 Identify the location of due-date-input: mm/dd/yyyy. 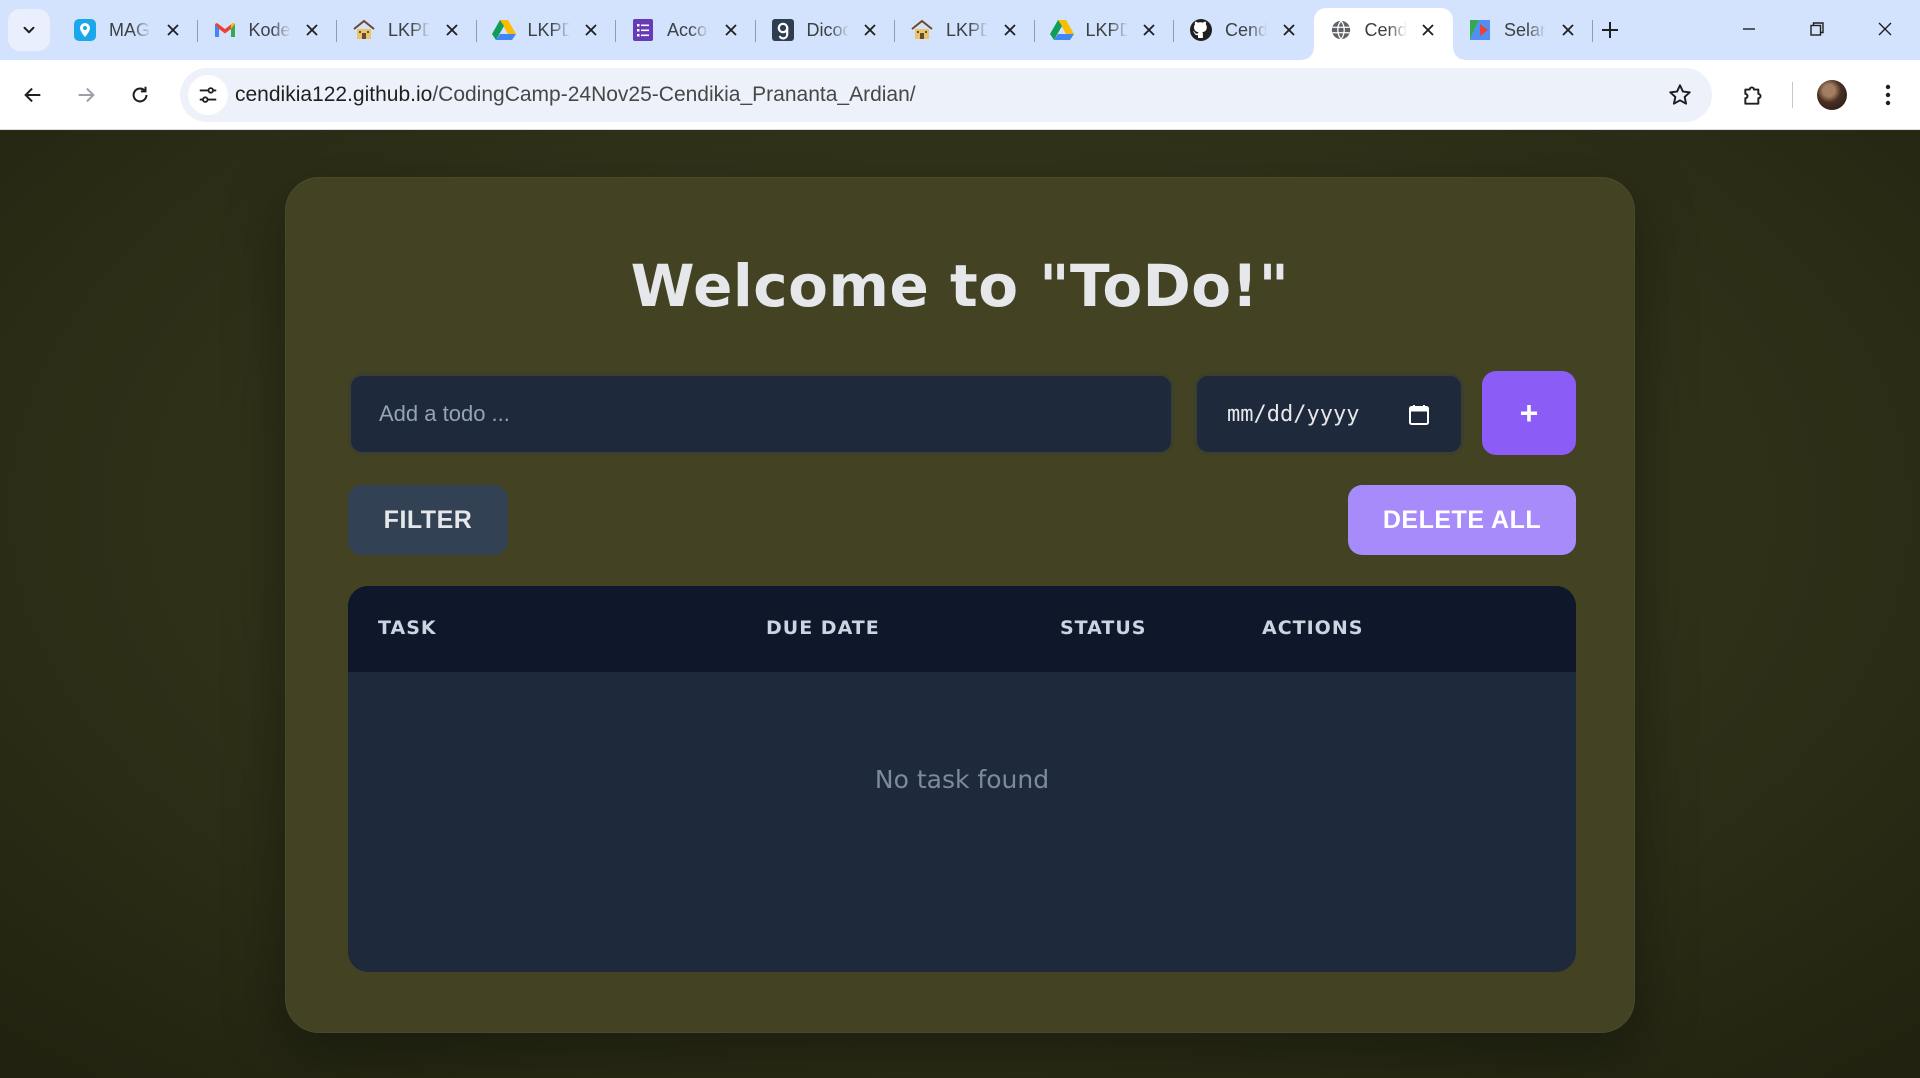
(1329, 414).